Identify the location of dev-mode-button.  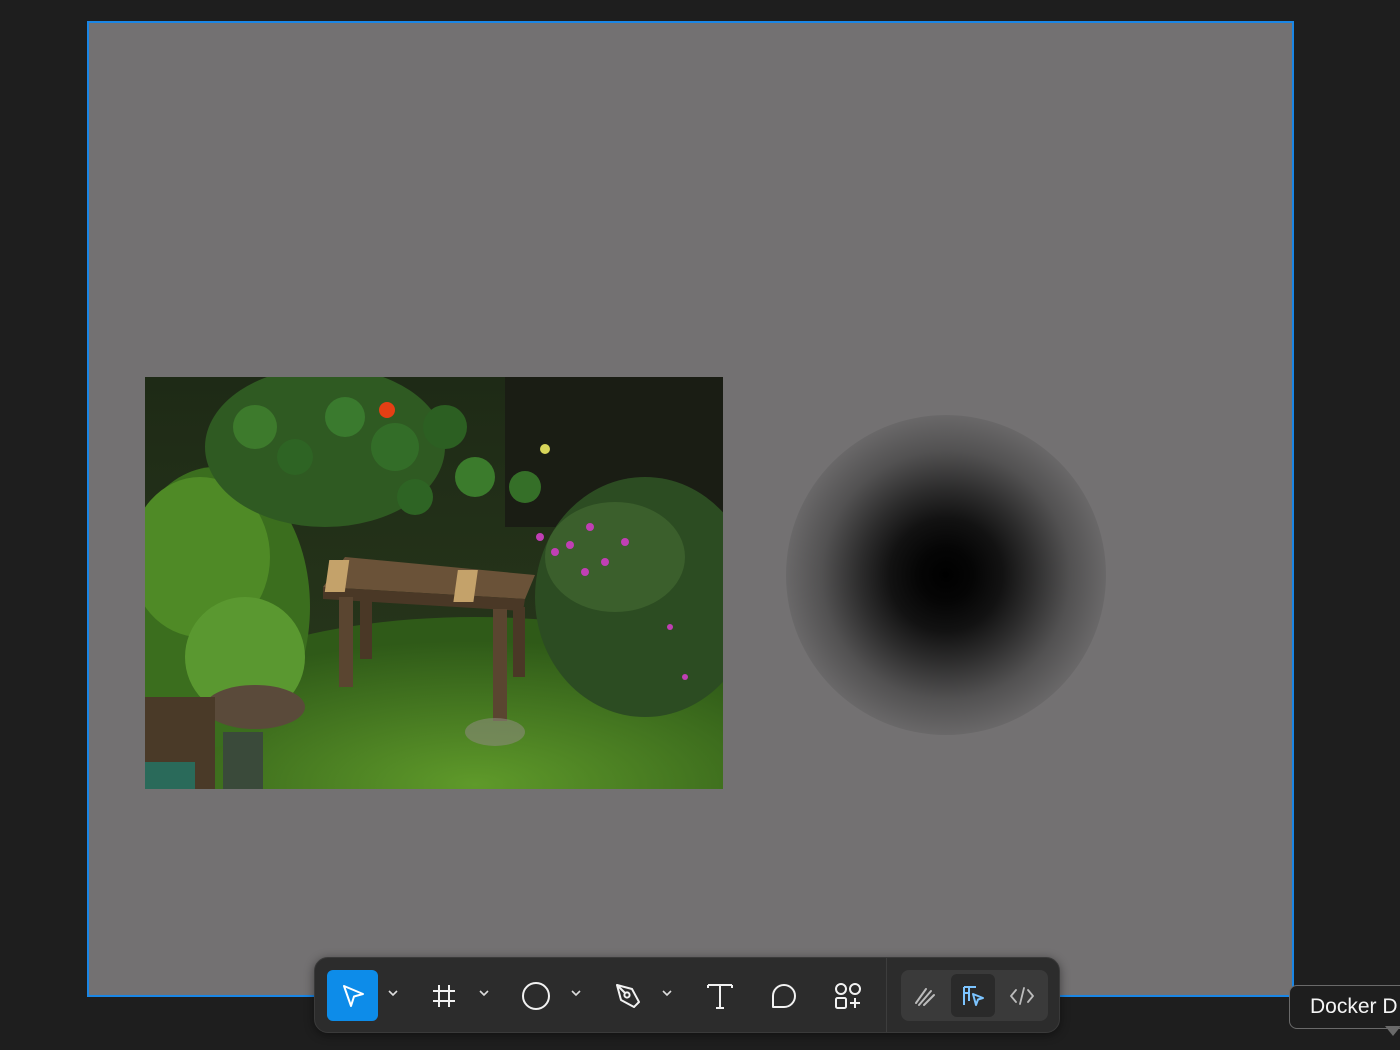
(1022, 995).